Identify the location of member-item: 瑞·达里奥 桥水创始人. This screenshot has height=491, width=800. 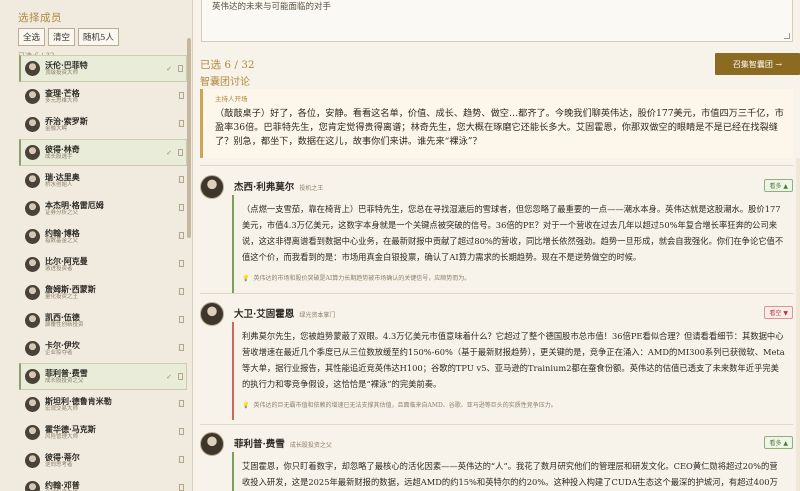
(103, 180).